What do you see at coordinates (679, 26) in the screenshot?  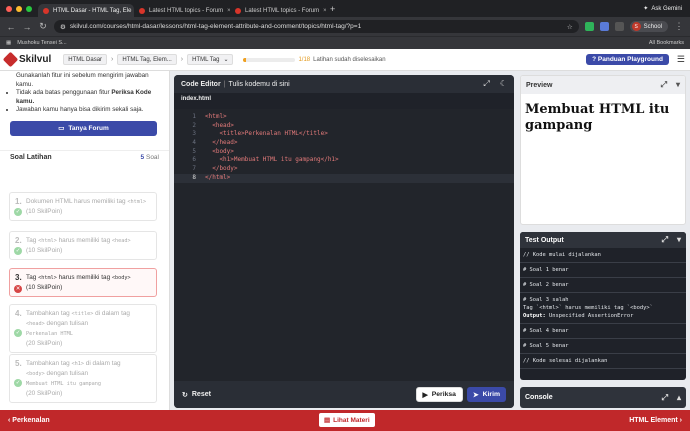 I see `more-menu-icon: ⋮` at bounding box center [679, 26].